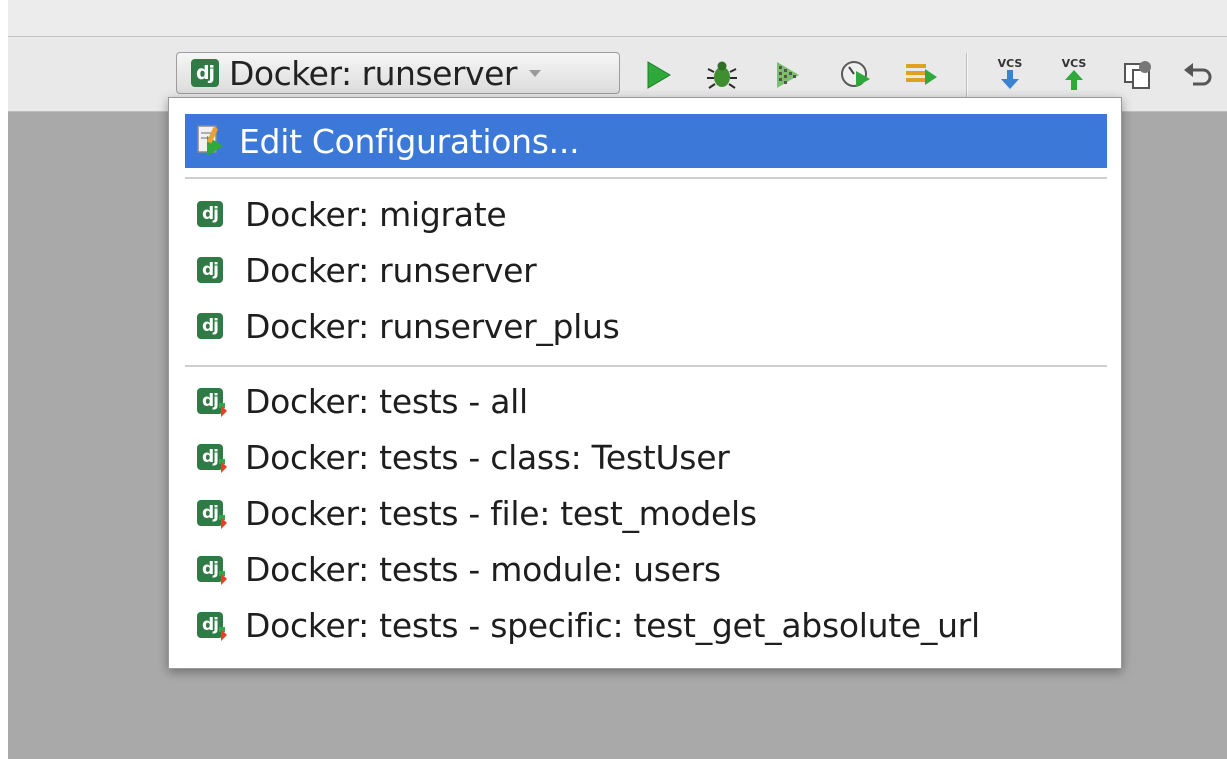  I want to click on profile-button, so click(856, 75).